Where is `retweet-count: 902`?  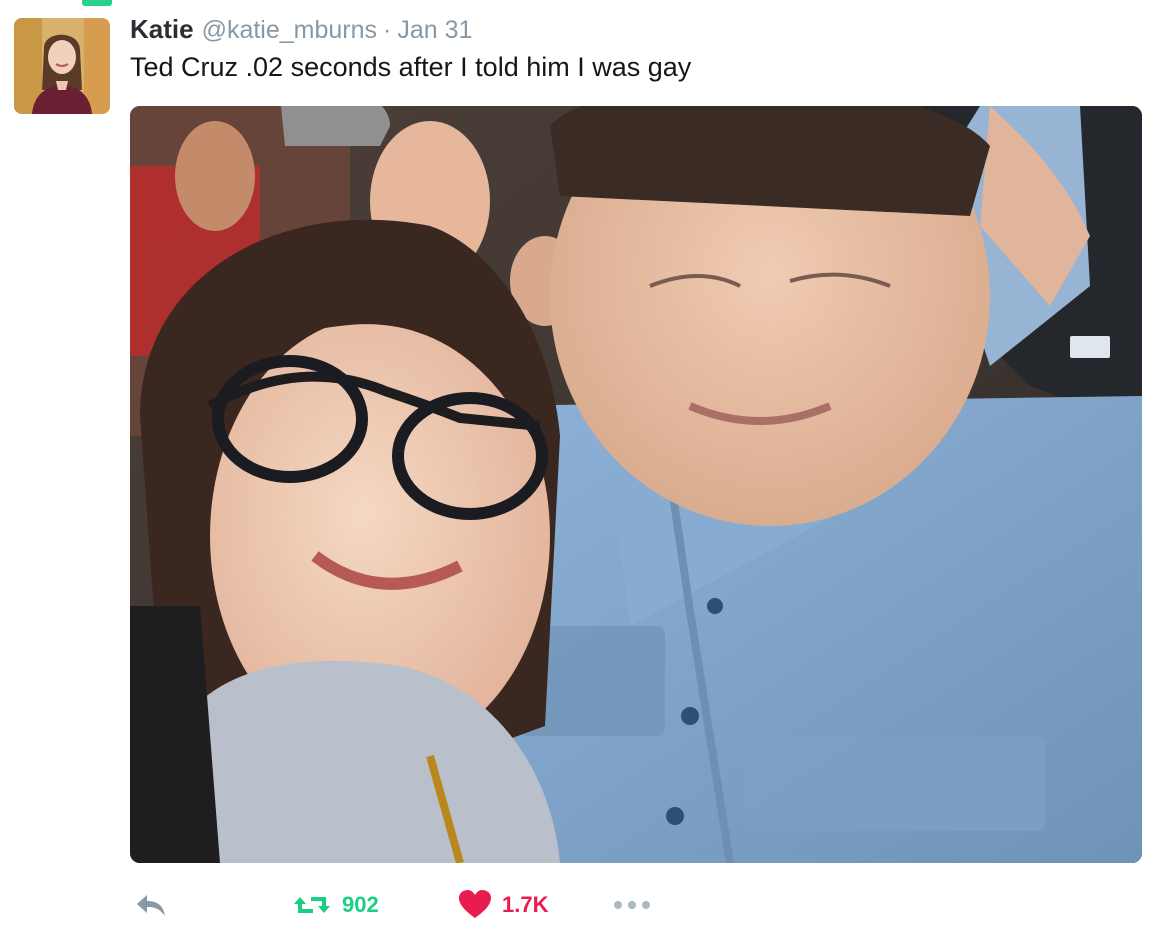
retweet-count: 902 is located at coordinates (360, 904).